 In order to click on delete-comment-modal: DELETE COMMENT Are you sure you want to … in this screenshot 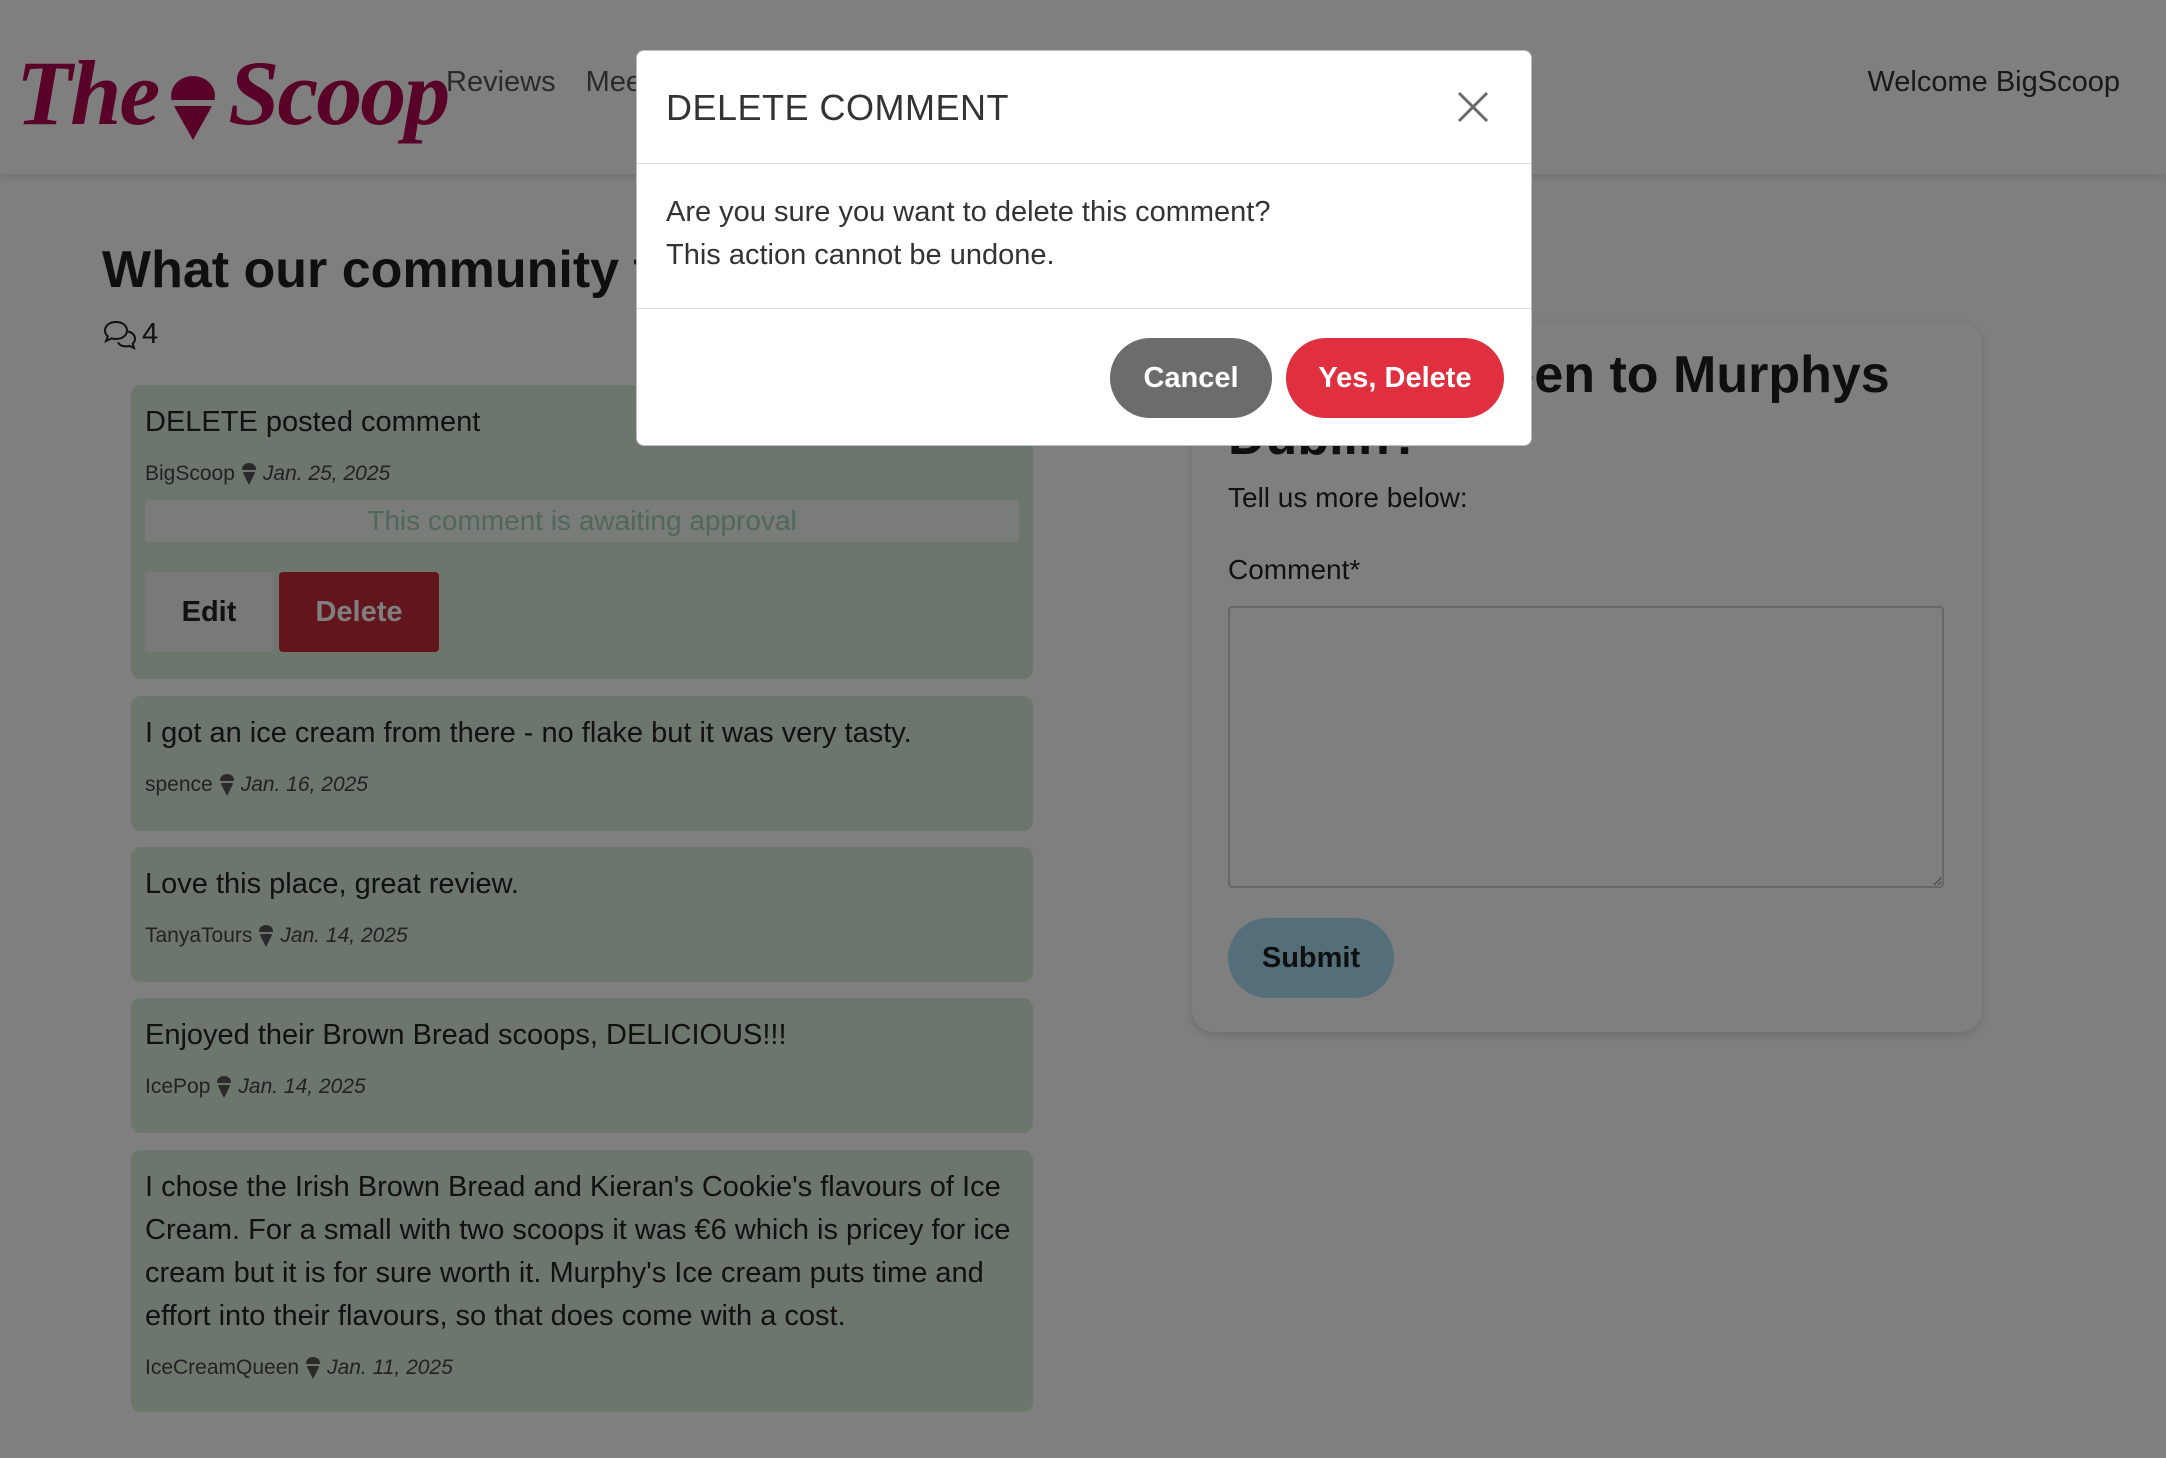, I will do `click(1084, 248)`.